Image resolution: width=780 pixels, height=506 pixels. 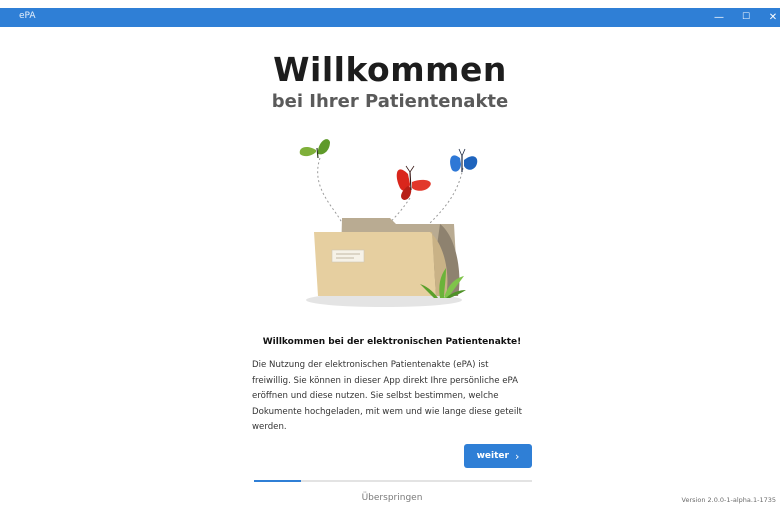 What do you see at coordinates (464, 160) in the screenshot?
I see `butterfly-blue-icon` at bounding box center [464, 160].